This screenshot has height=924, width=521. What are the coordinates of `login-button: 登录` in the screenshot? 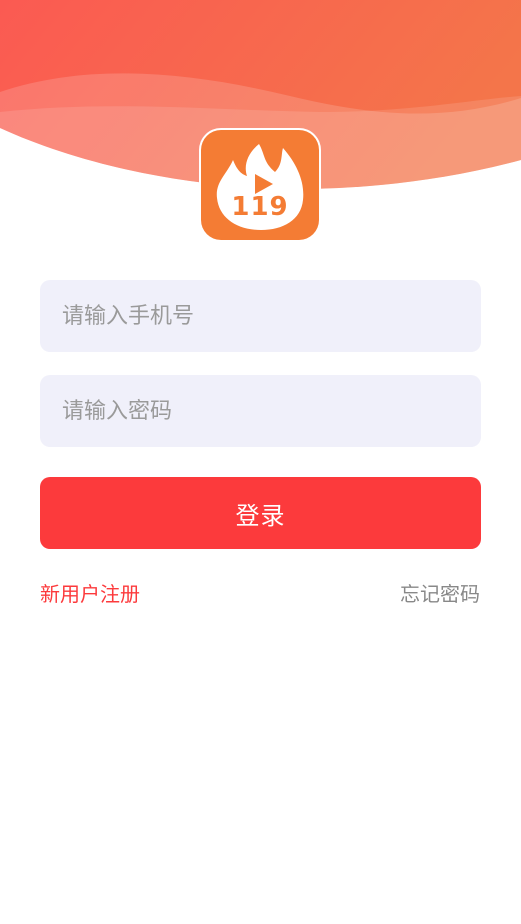 It's located at (260, 513).